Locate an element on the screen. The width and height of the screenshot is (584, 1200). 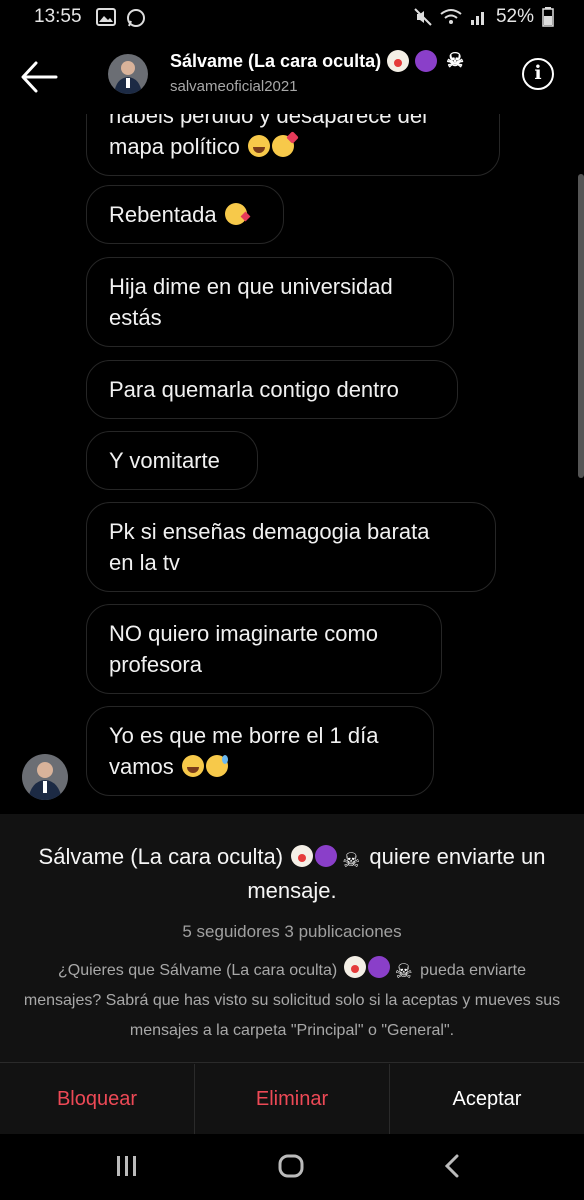
signal-icon is located at coordinates (477, 18).